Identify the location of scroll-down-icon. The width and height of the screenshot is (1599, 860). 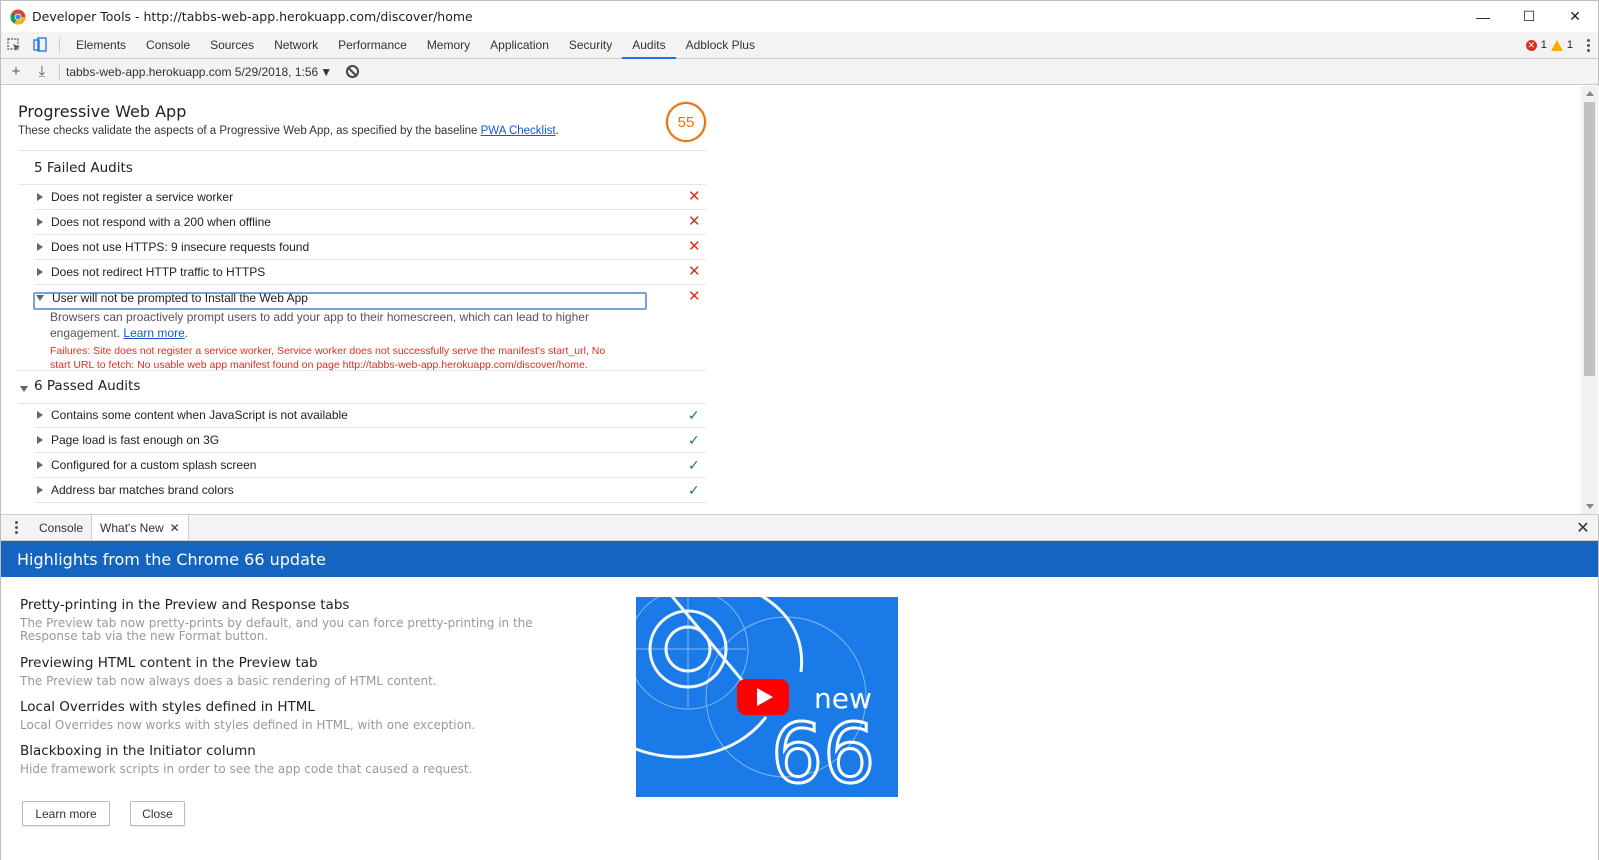
(1590, 506).